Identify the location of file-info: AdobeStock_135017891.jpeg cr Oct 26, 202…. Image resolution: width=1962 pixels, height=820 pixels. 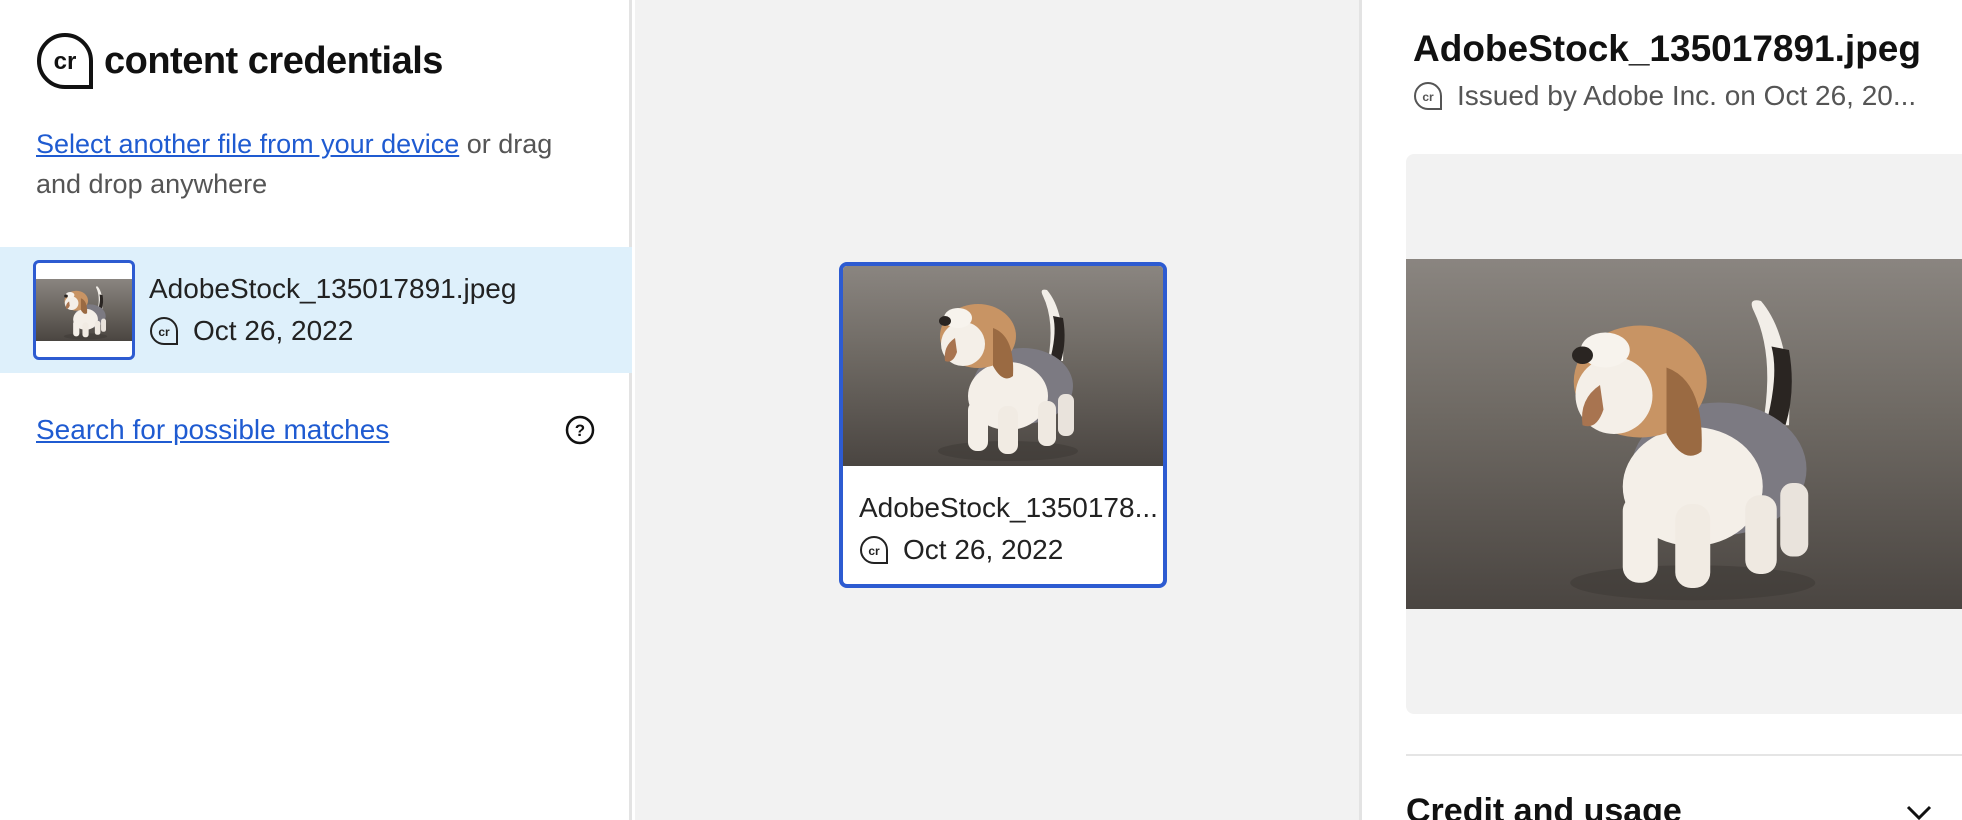
(332, 310).